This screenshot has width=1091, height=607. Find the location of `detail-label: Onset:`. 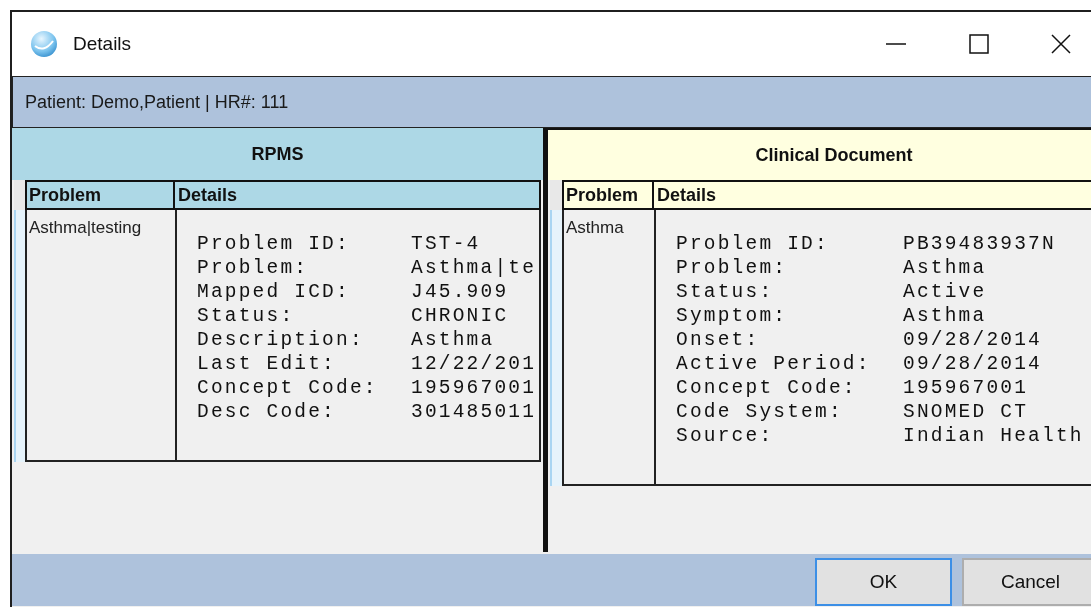

detail-label: Onset: is located at coordinates (718, 340).